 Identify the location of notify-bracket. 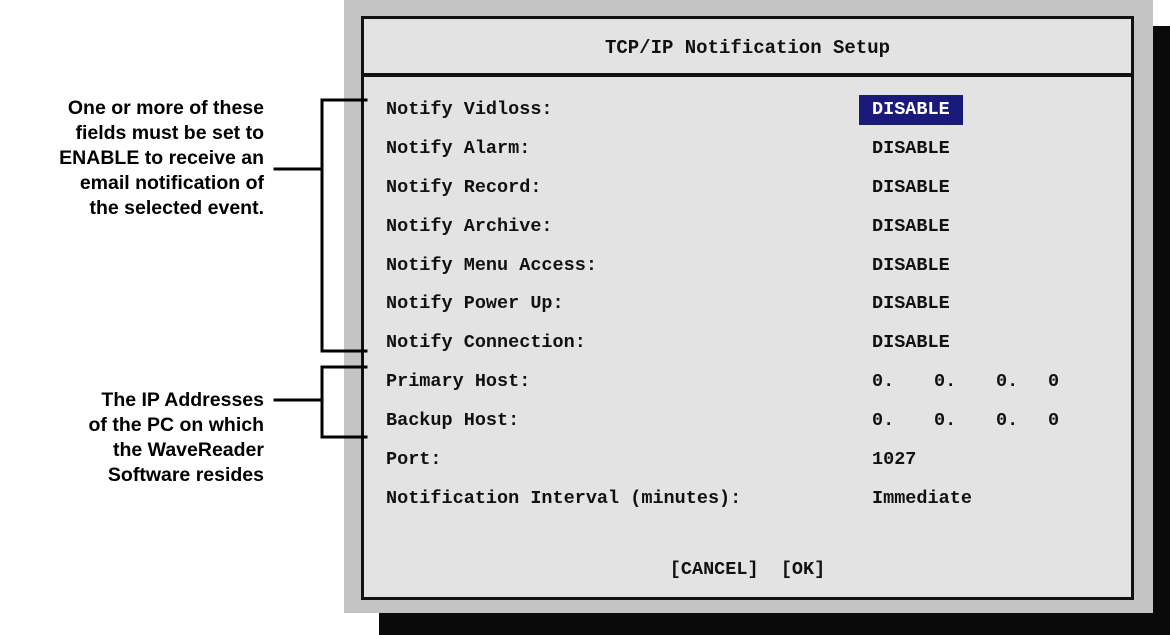
(344, 225).